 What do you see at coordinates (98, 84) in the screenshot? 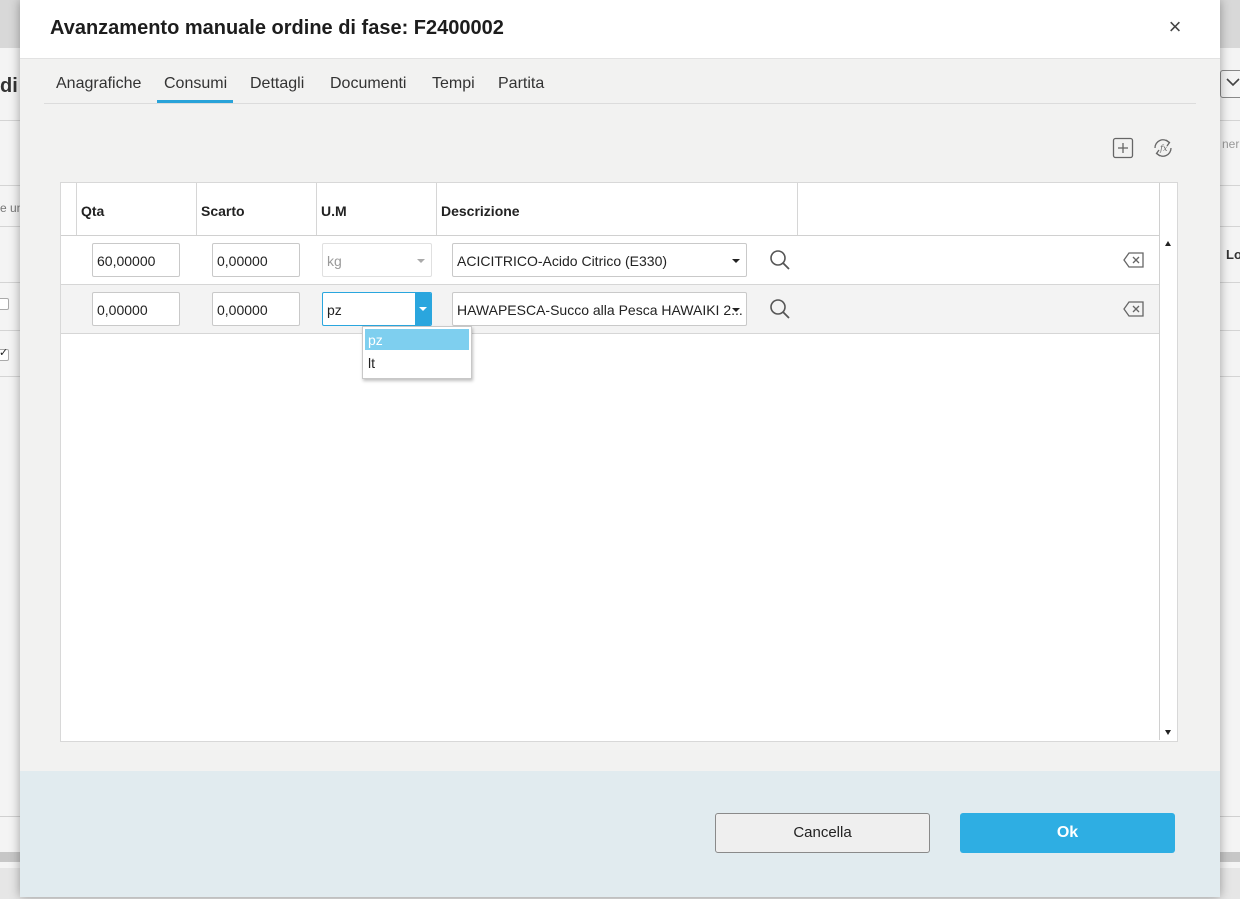
I see `tab-anagrafiche: Anagrafiche` at bounding box center [98, 84].